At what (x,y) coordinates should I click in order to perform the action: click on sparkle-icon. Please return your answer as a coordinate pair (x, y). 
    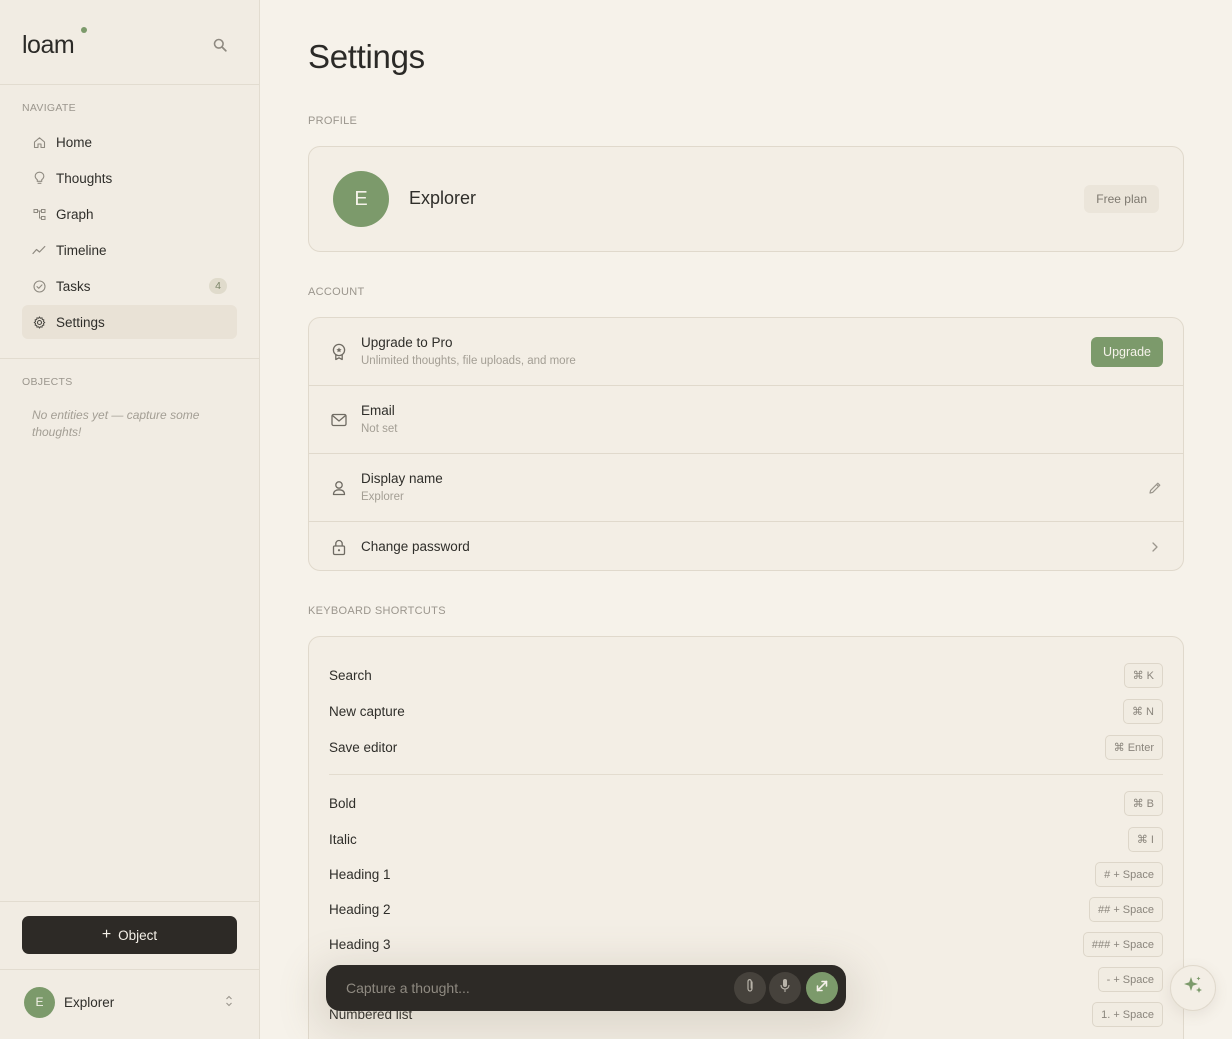
    Looking at the image, I should click on (1193, 988).